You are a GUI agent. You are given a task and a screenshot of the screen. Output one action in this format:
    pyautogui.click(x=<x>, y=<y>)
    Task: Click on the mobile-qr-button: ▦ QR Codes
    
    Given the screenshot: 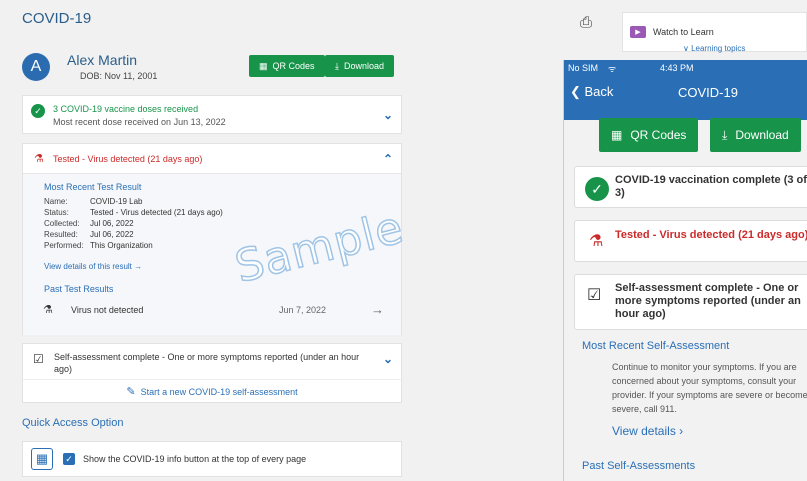 What is the action you would take?
    pyautogui.click(x=649, y=135)
    